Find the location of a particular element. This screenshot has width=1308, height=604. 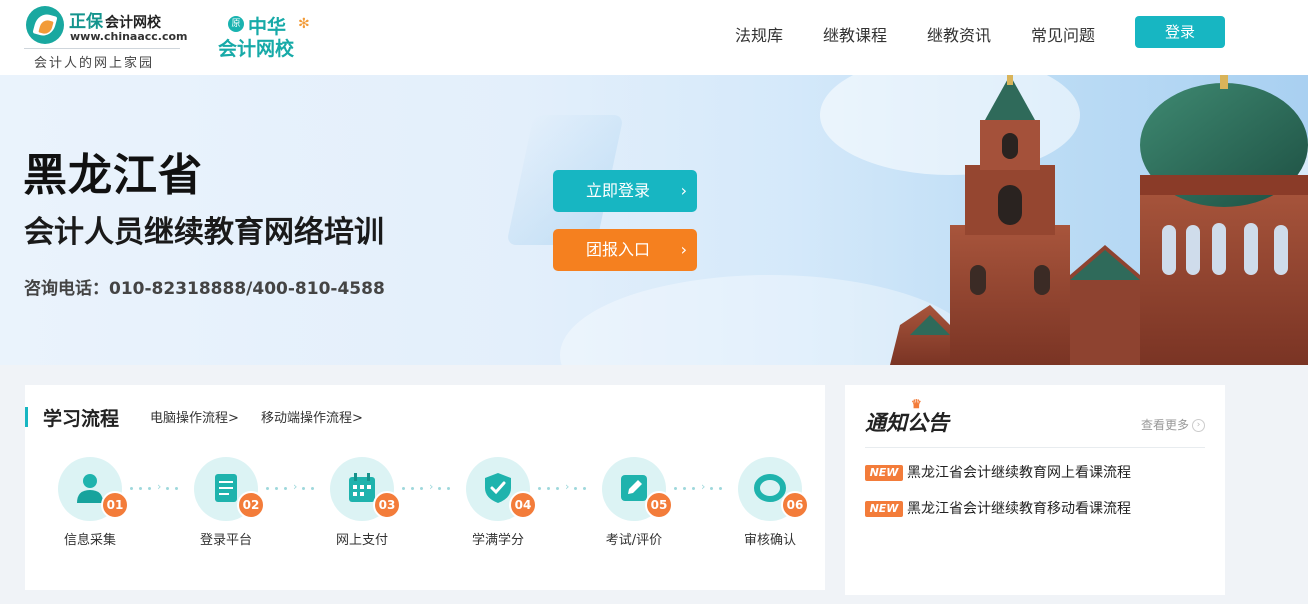

nav-item-faq: 常见问题 is located at coordinates (1063, 34).